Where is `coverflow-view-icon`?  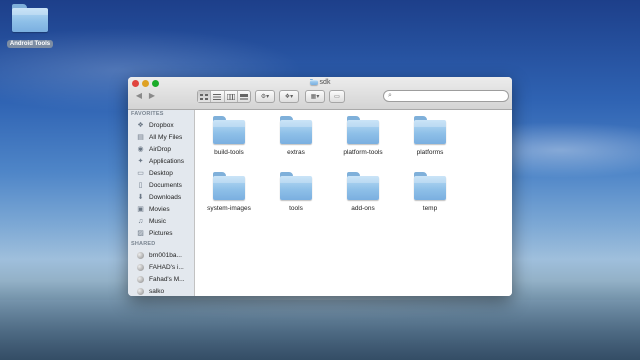
coverflow-view-icon is located at coordinates (243, 96).